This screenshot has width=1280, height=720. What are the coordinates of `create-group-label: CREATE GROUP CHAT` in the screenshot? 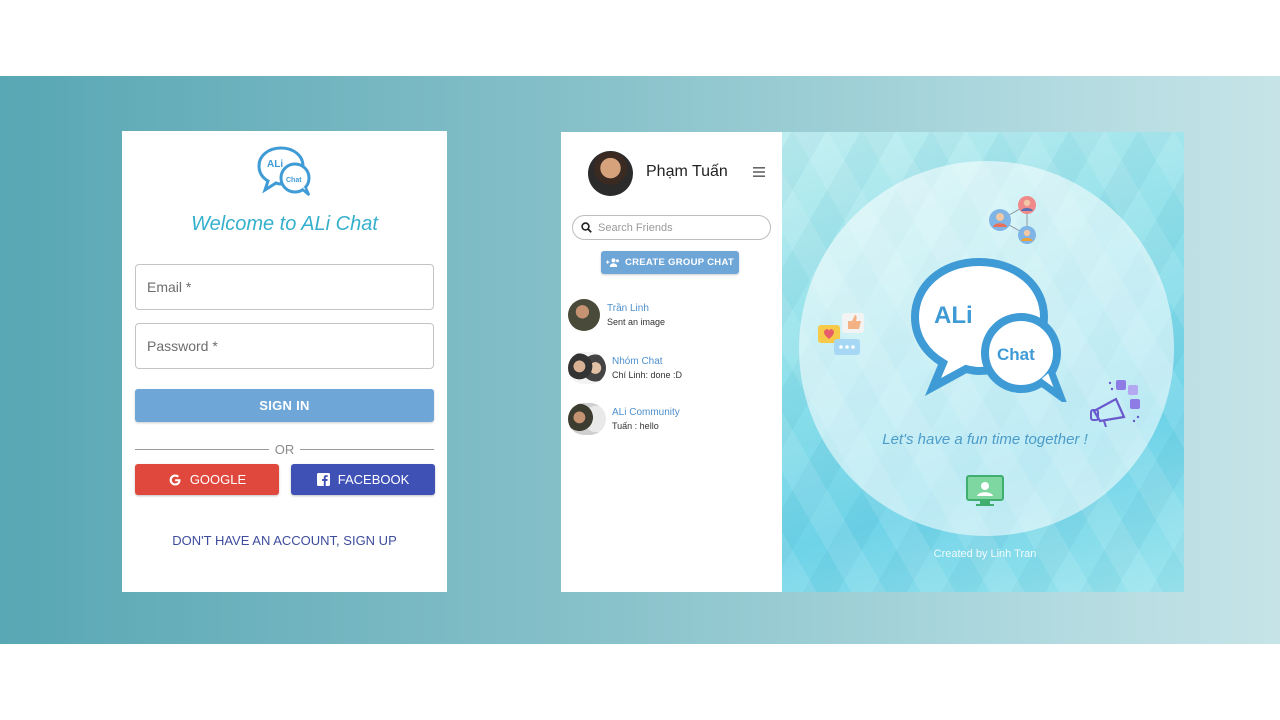 It's located at (679, 262).